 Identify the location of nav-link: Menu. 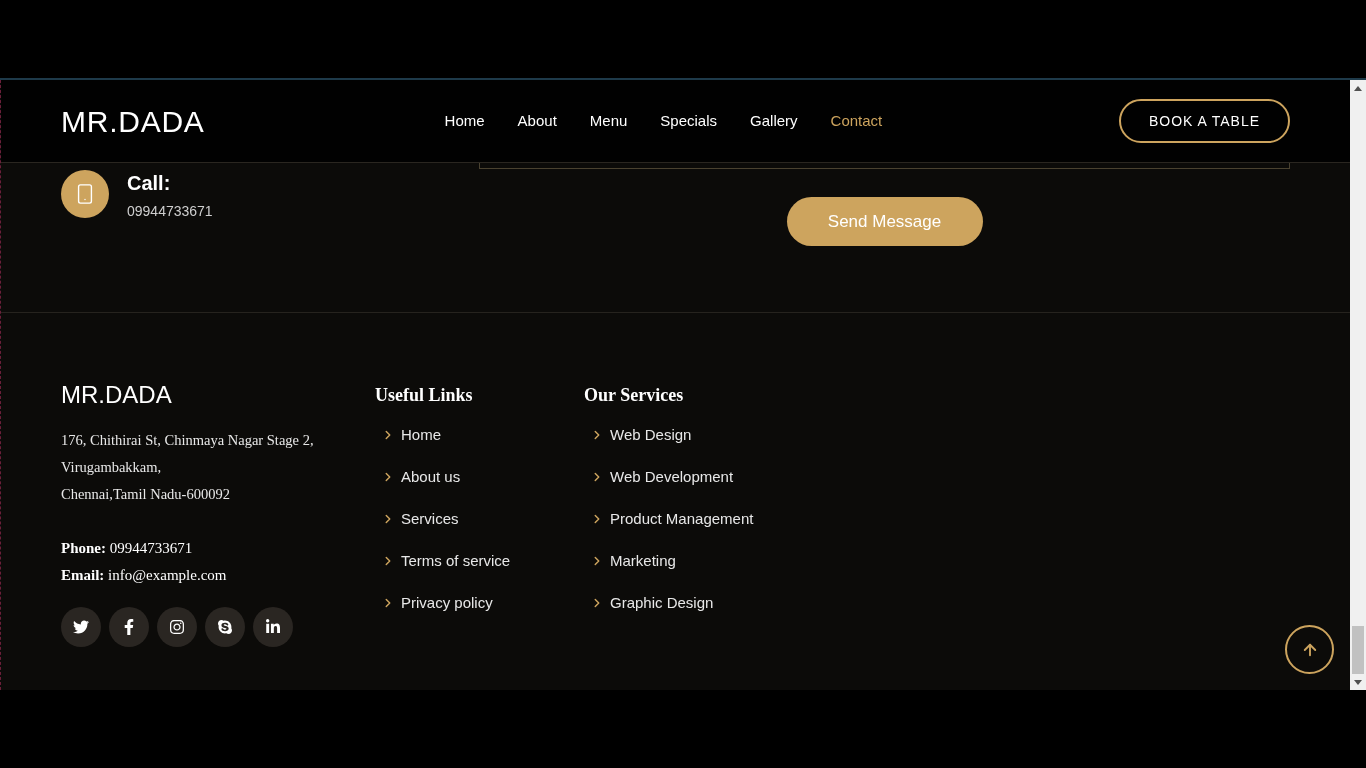
(608, 121).